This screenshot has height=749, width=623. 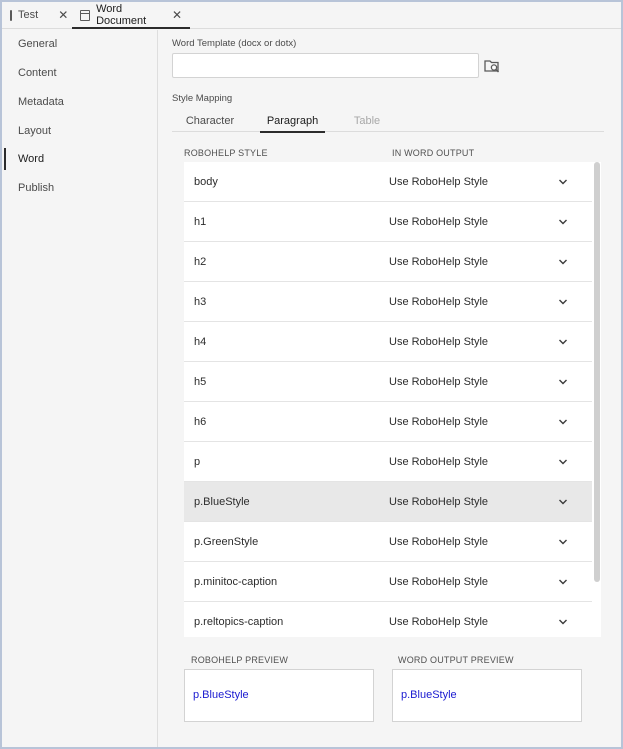 What do you see at coordinates (80, 44) in the screenshot?
I see `sidebar-item-general: General` at bounding box center [80, 44].